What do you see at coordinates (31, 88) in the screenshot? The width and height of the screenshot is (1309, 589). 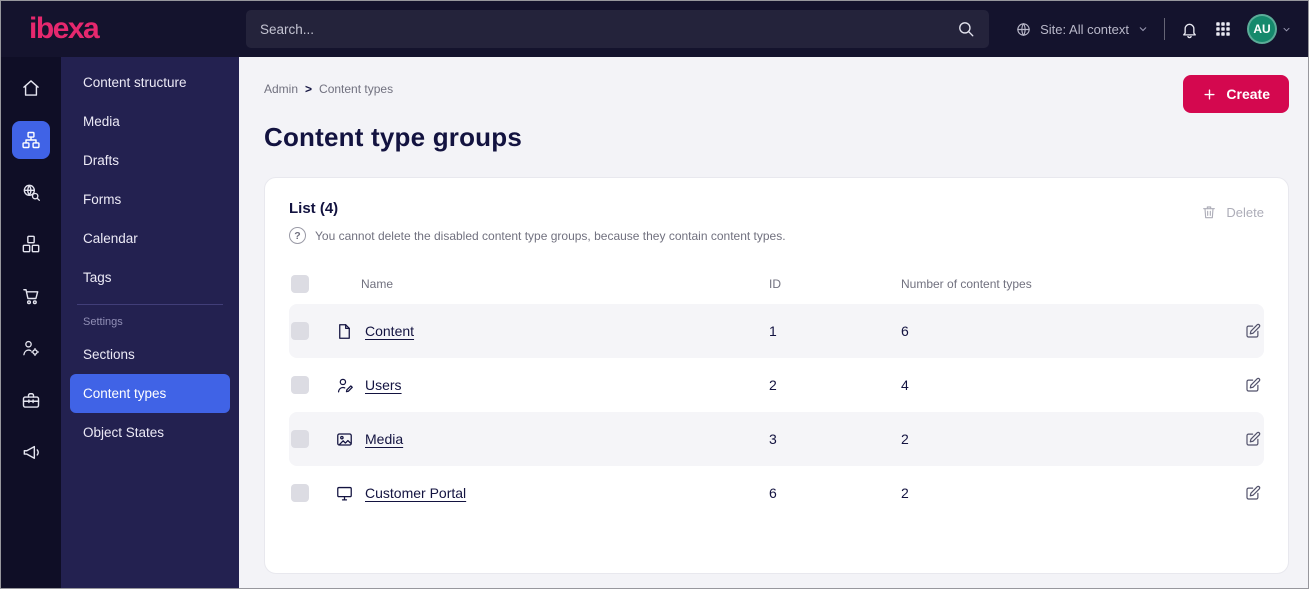 I see `home-icon` at bounding box center [31, 88].